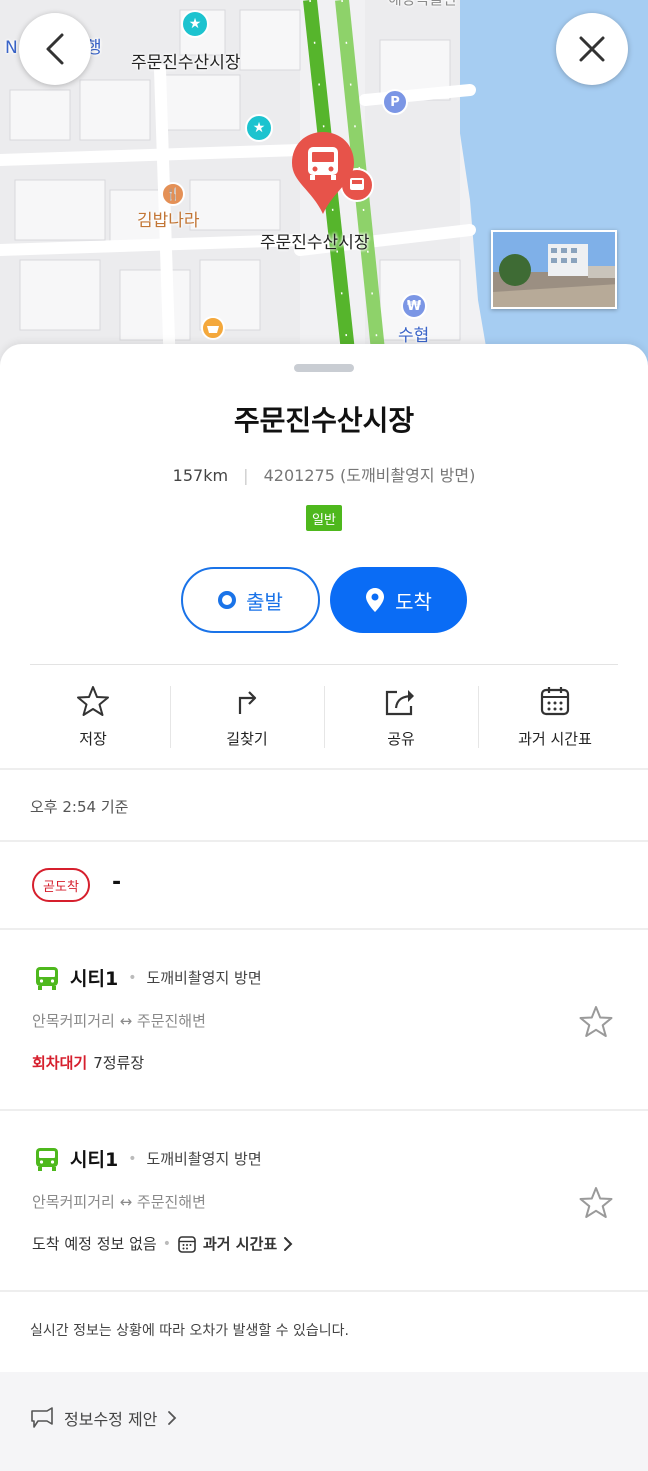 Image resolution: width=648 pixels, height=1471 pixels. I want to click on past-timetable-link-label: 과거 시간표, so click(240, 1244).